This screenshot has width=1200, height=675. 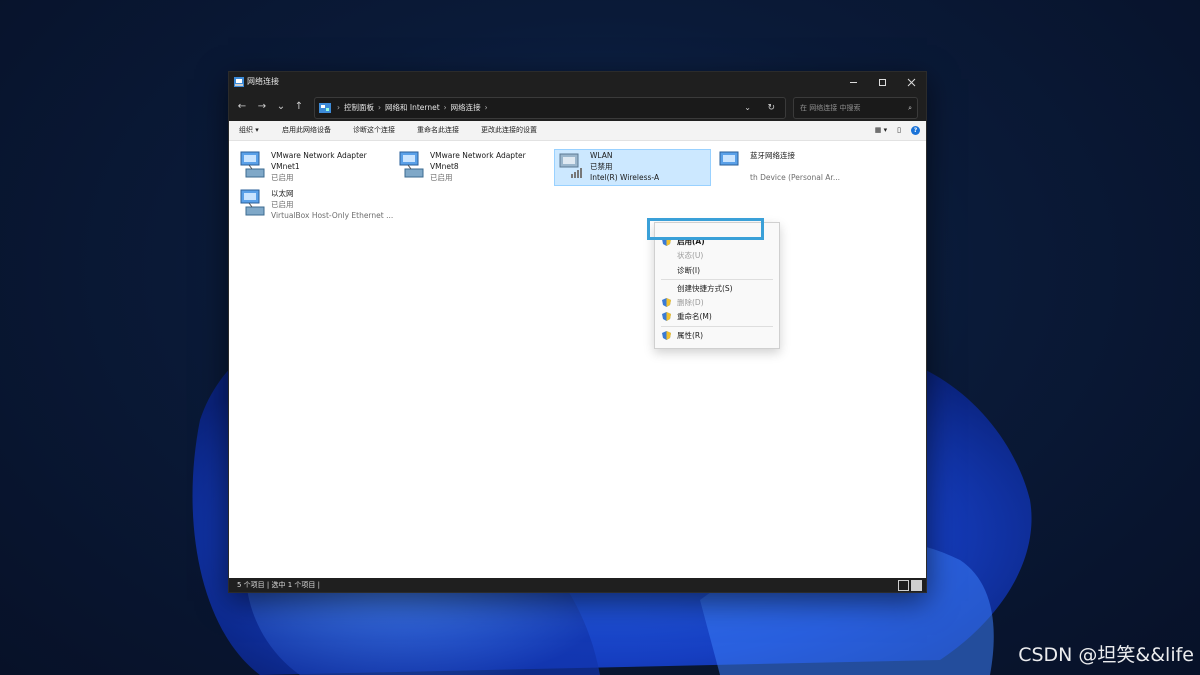 What do you see at coordinates (690, 255) in the screenshot?
I see `menu-item-status: 状态(U)` at bounding box center [690, 255].